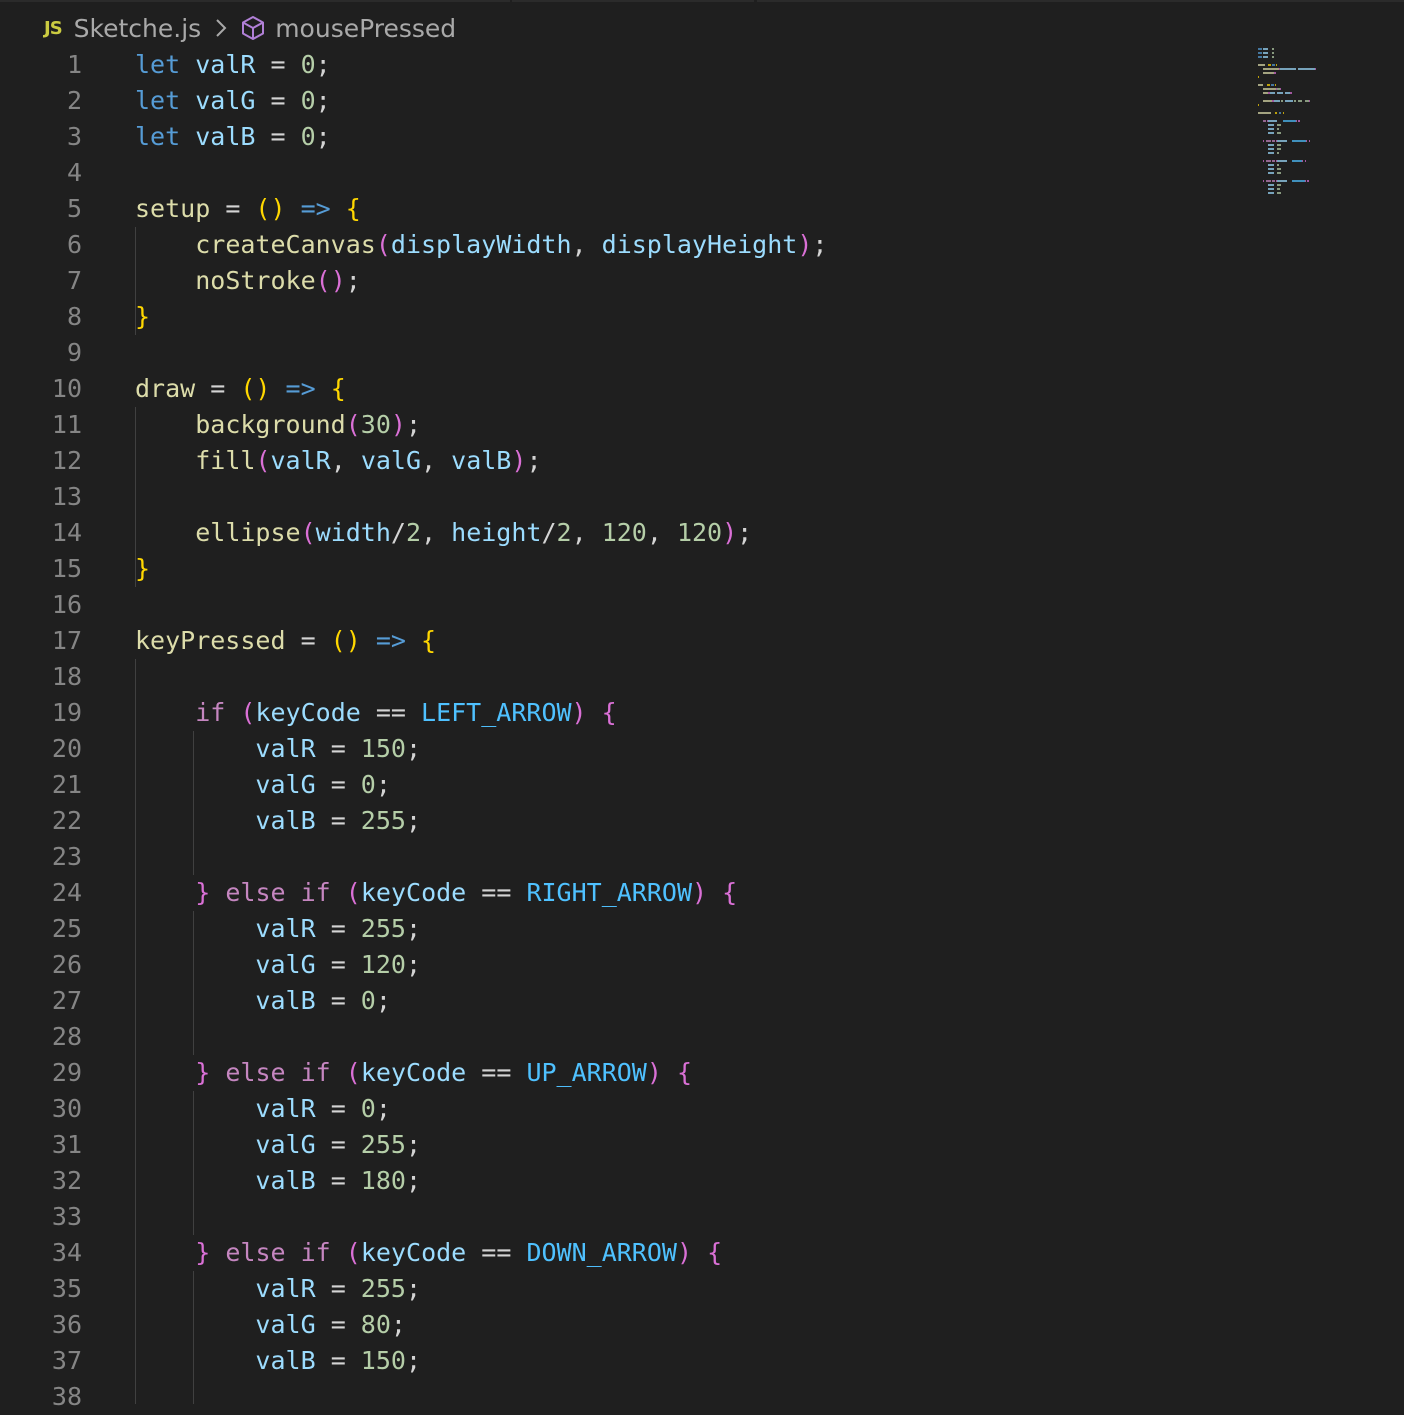  Describe the element at coordinates (353, 424) in the screenshot. I see `code-token: (` at that location.